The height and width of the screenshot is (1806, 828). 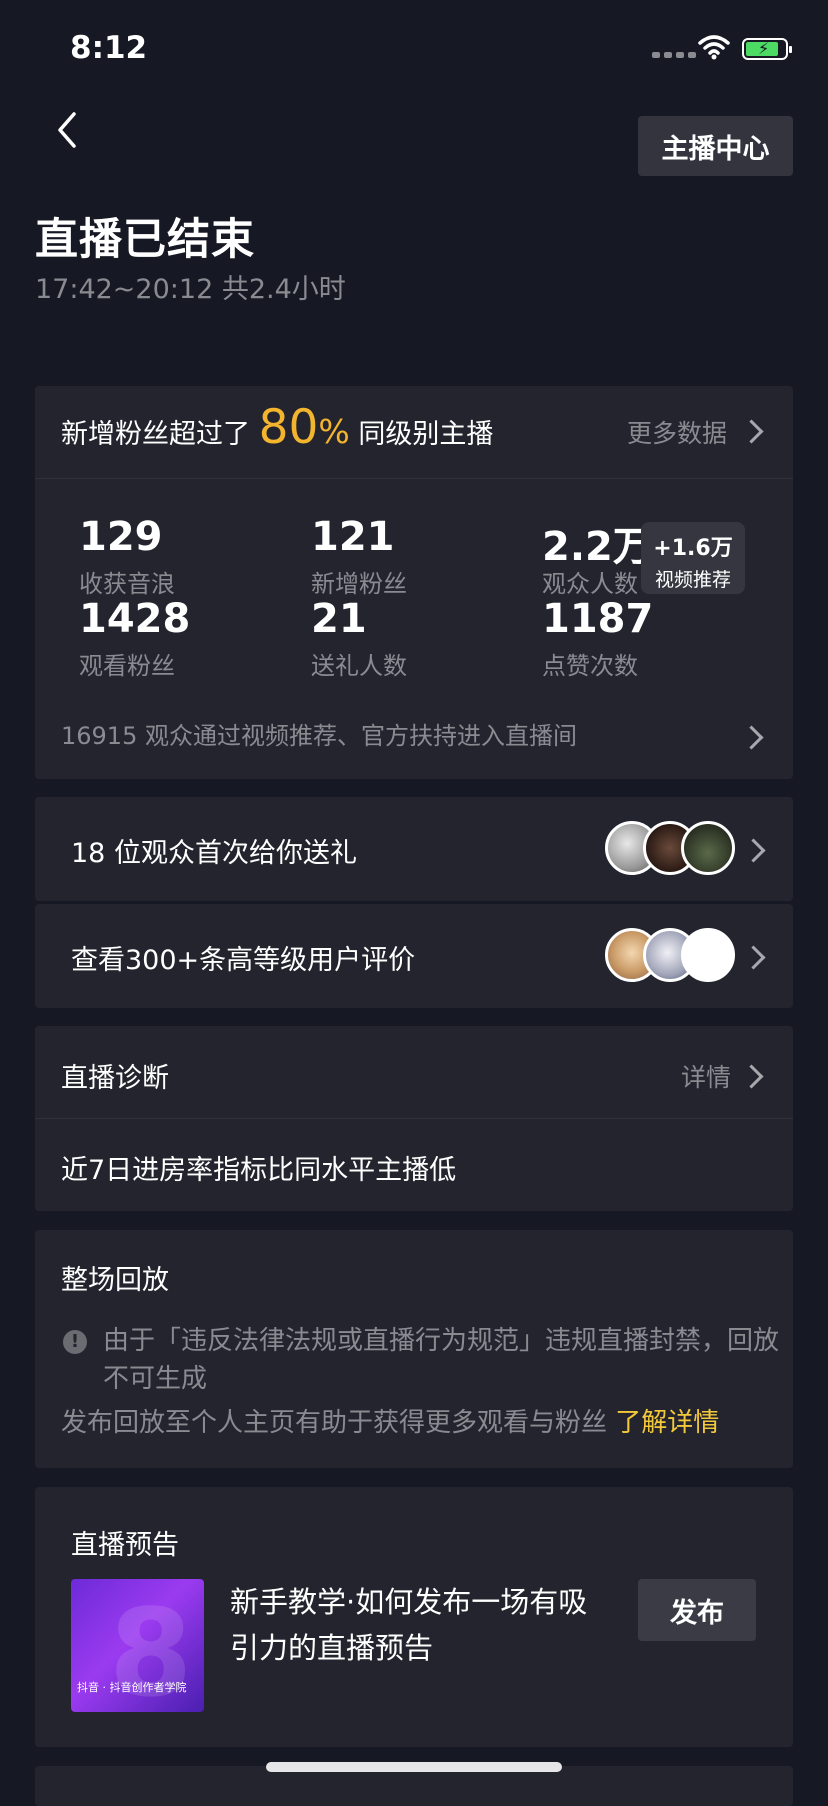 I want to click on stat-value: 21, so click(x=339, y=619).